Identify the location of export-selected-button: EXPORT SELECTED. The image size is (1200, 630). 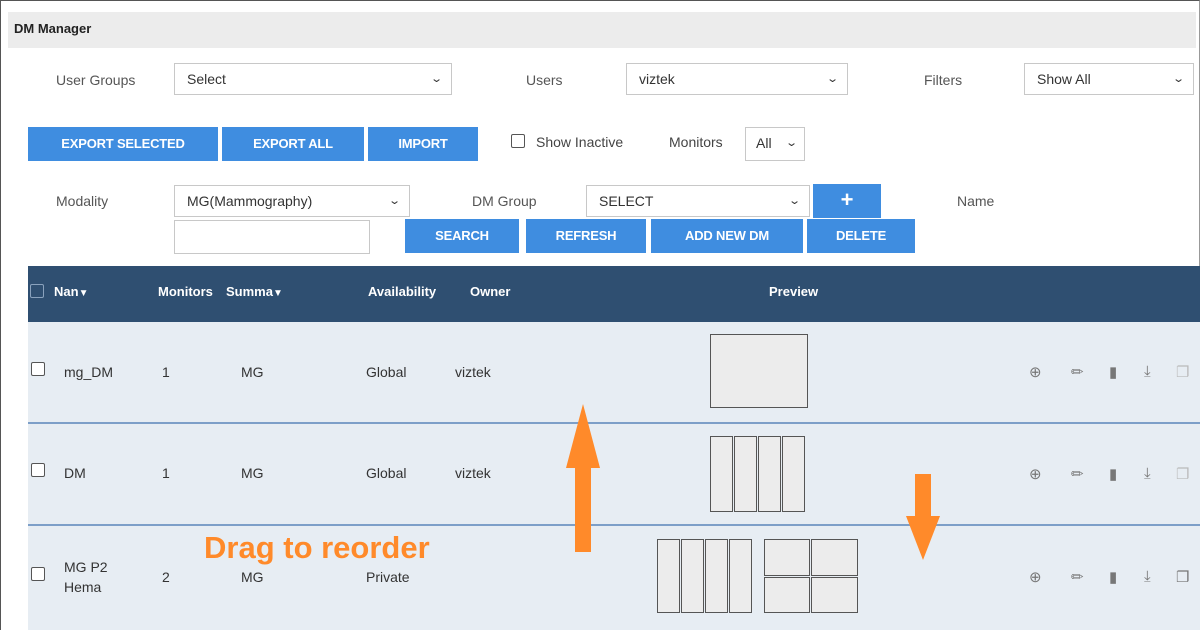
(123, 144).